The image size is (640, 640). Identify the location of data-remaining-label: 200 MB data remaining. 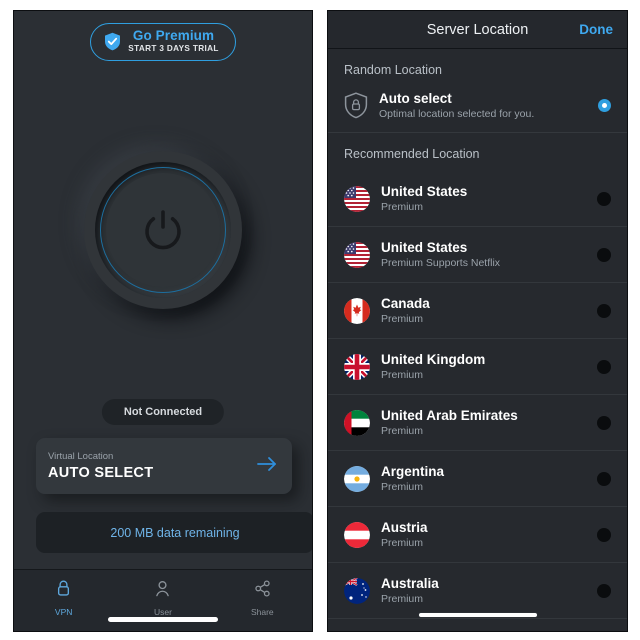
(175, 532).